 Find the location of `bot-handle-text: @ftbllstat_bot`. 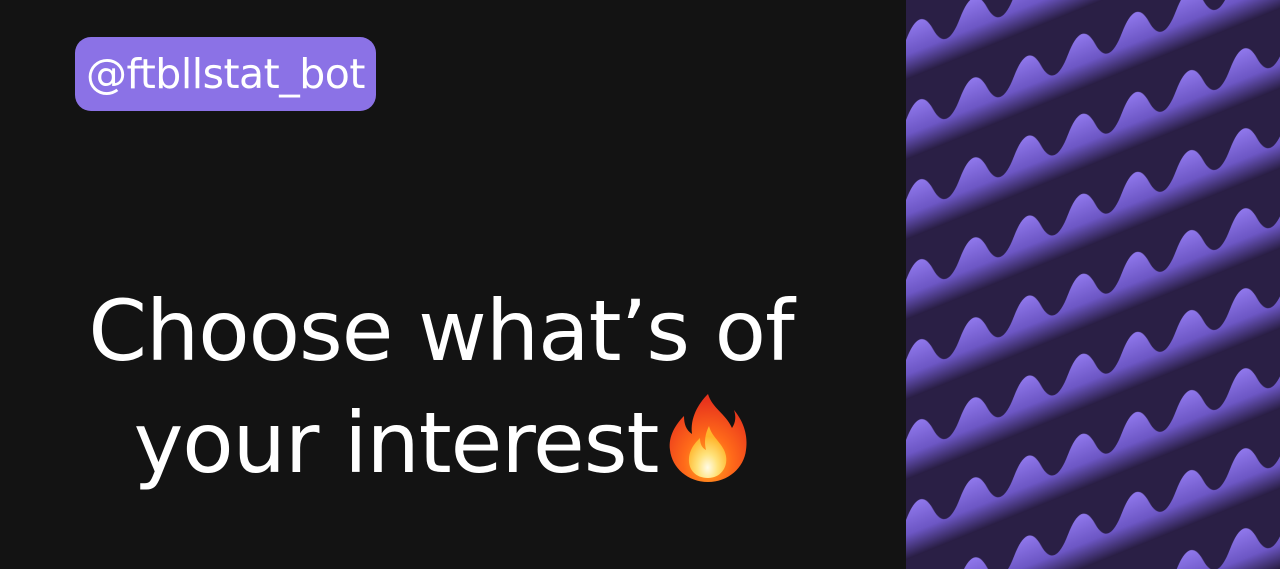

bot-handle-text: @ftbllstat_bot is located at coordinates (225, 74).